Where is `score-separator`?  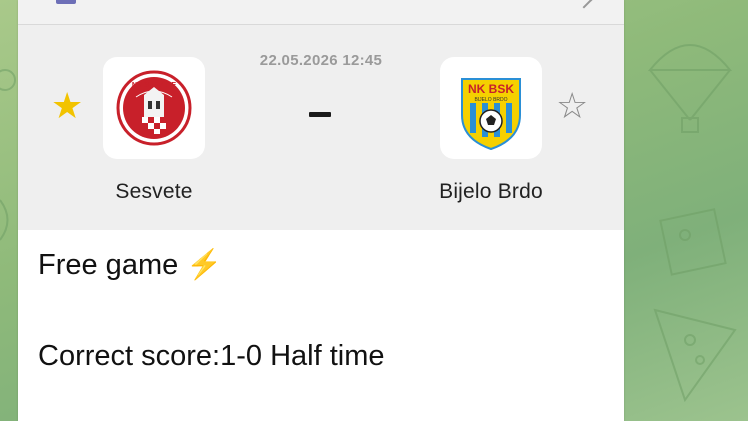
score-separator is located at coordinates (320, 114).